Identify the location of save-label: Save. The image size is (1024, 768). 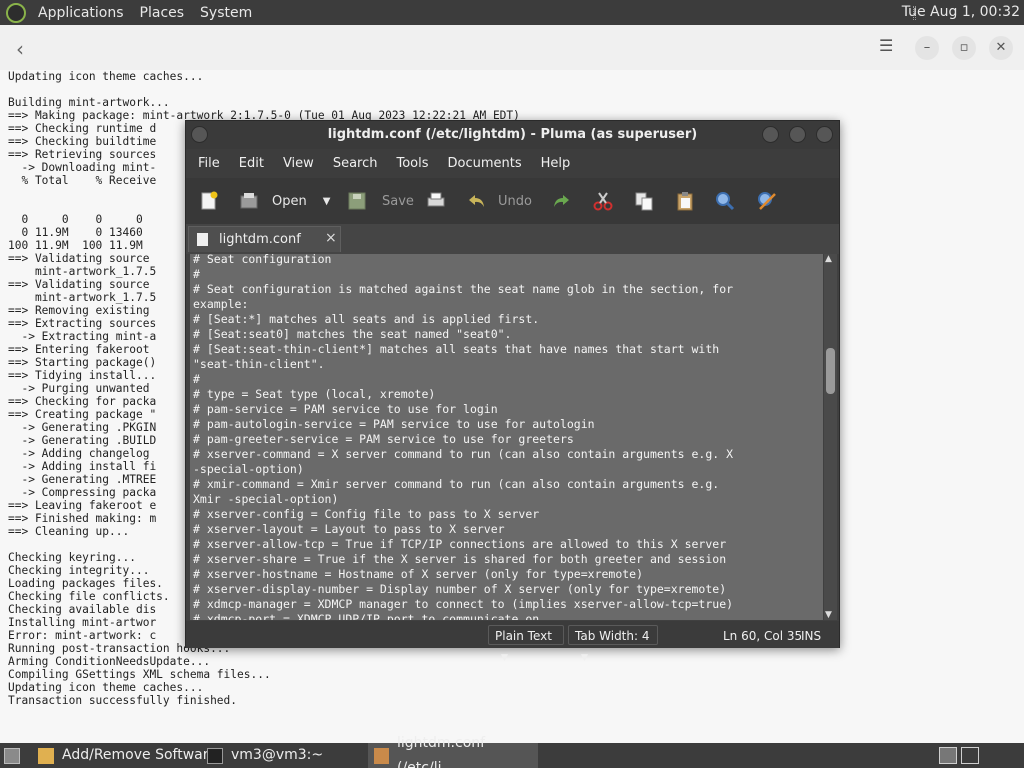
(398, 201).